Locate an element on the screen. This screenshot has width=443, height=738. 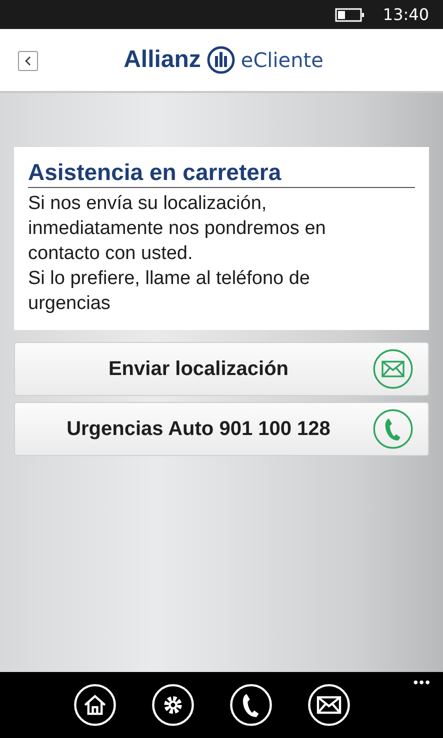
logo-icon is located at coordinates (220, 60).